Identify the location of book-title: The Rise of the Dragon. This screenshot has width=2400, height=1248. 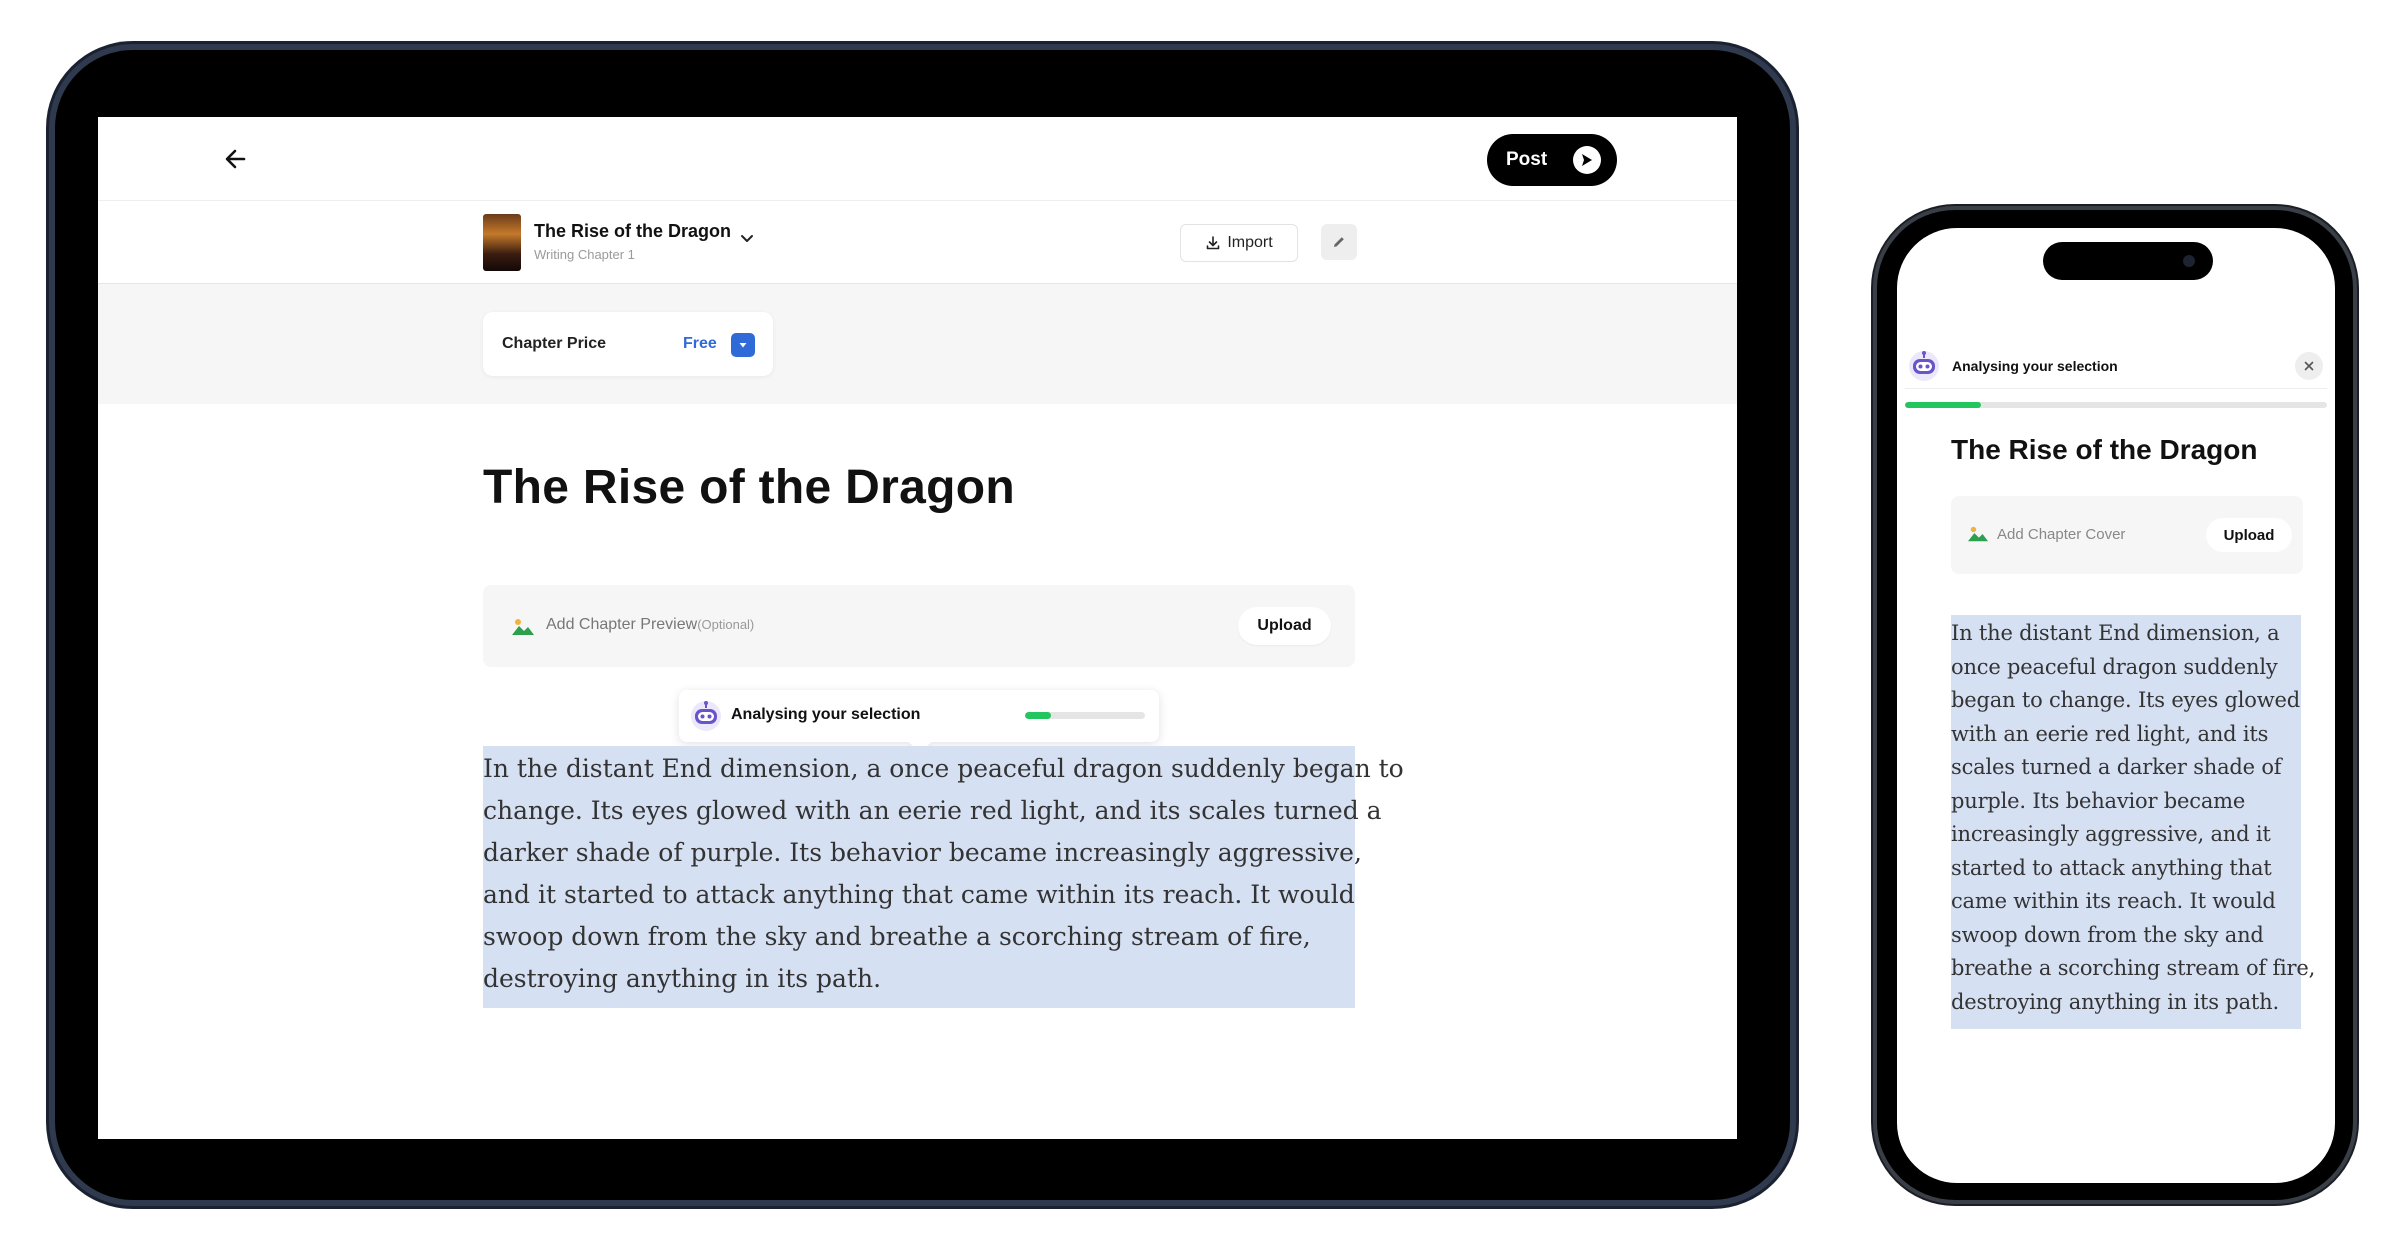
(633, 231).